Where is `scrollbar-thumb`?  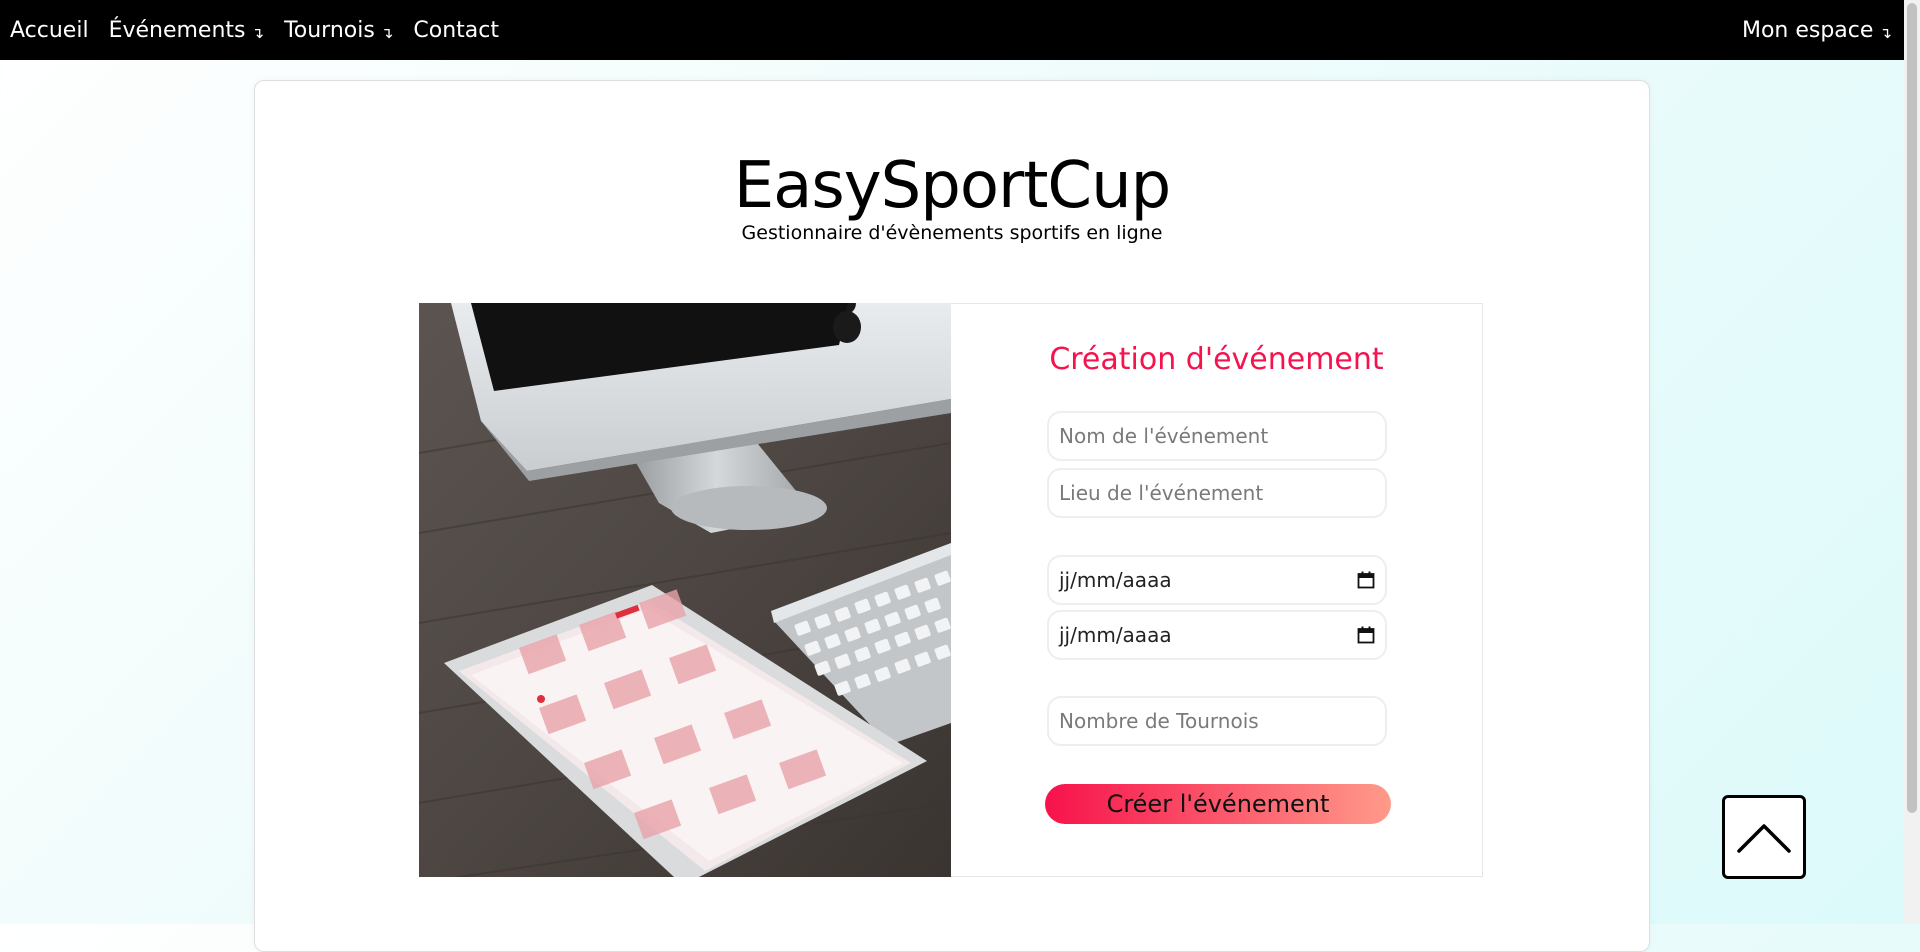 scrollbar-thumb is located at coordinates (1912, 408).